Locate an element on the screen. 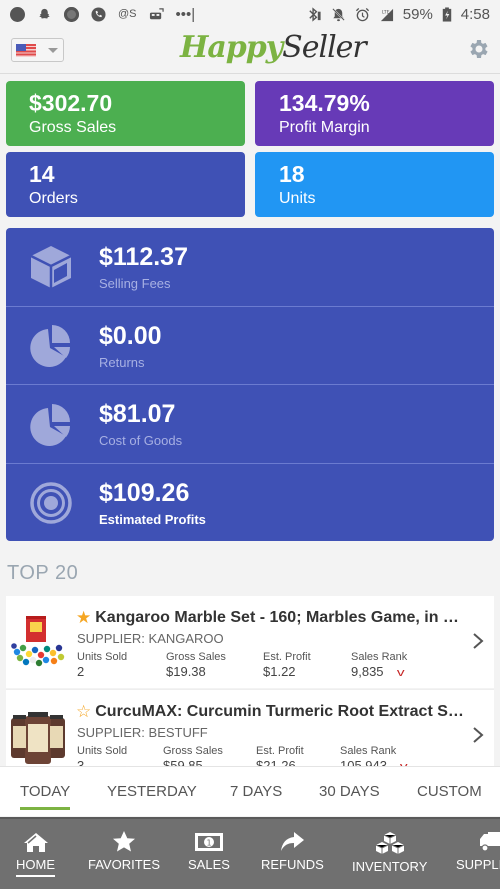 The height and width of the screenshot is (889, 500). tab-custom: CUSTOM is located at coordinates (449, 791).